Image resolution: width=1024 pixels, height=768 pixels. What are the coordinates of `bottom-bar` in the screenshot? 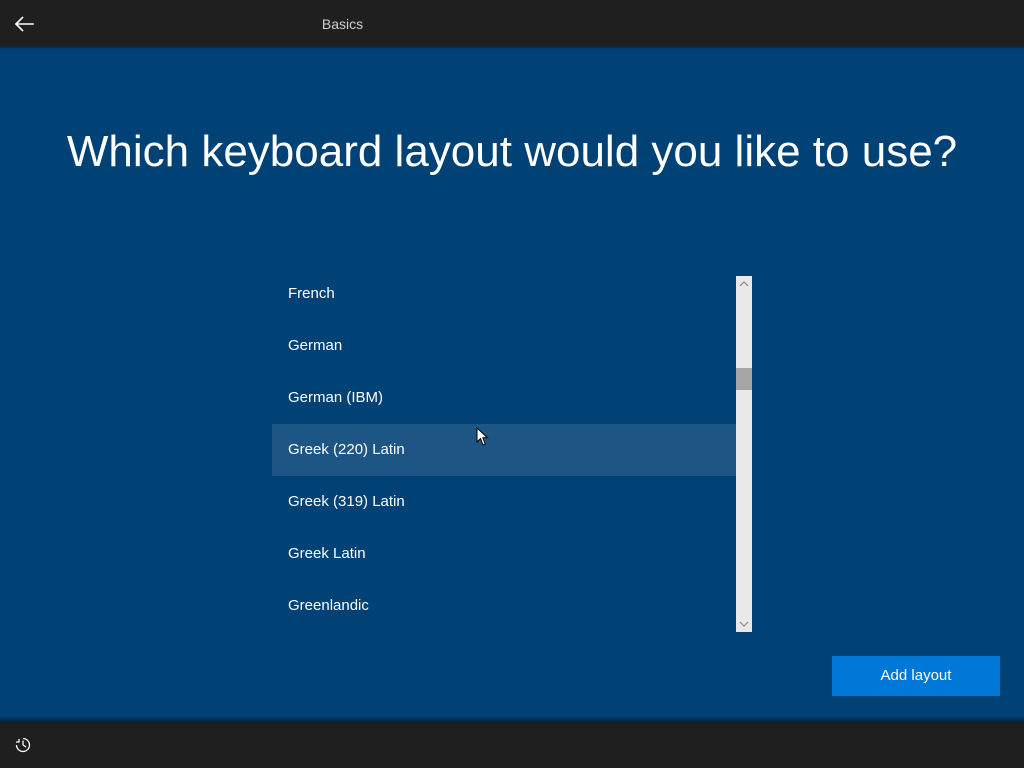 It's located at (512, 745).